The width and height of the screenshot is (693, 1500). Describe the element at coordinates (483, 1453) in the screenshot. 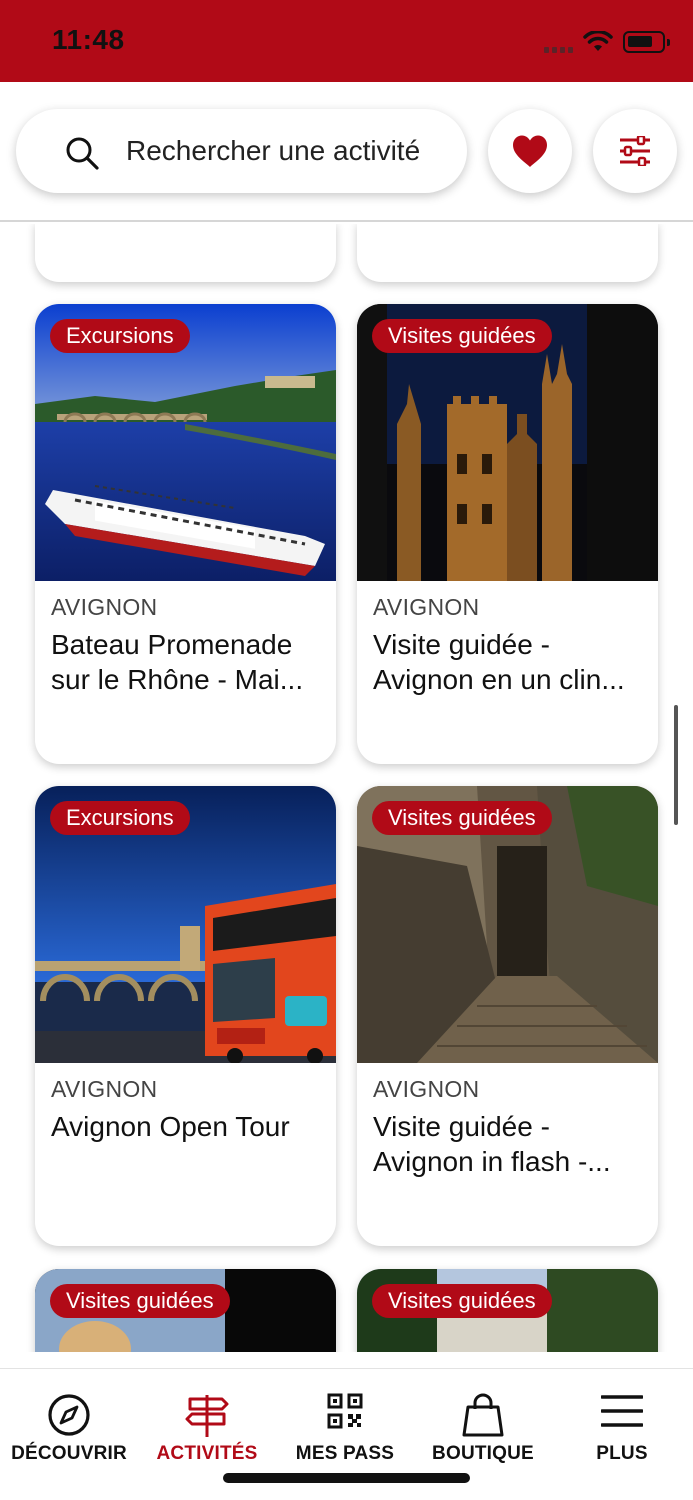

I see `nav-label: BOUTIQUE` at that location.